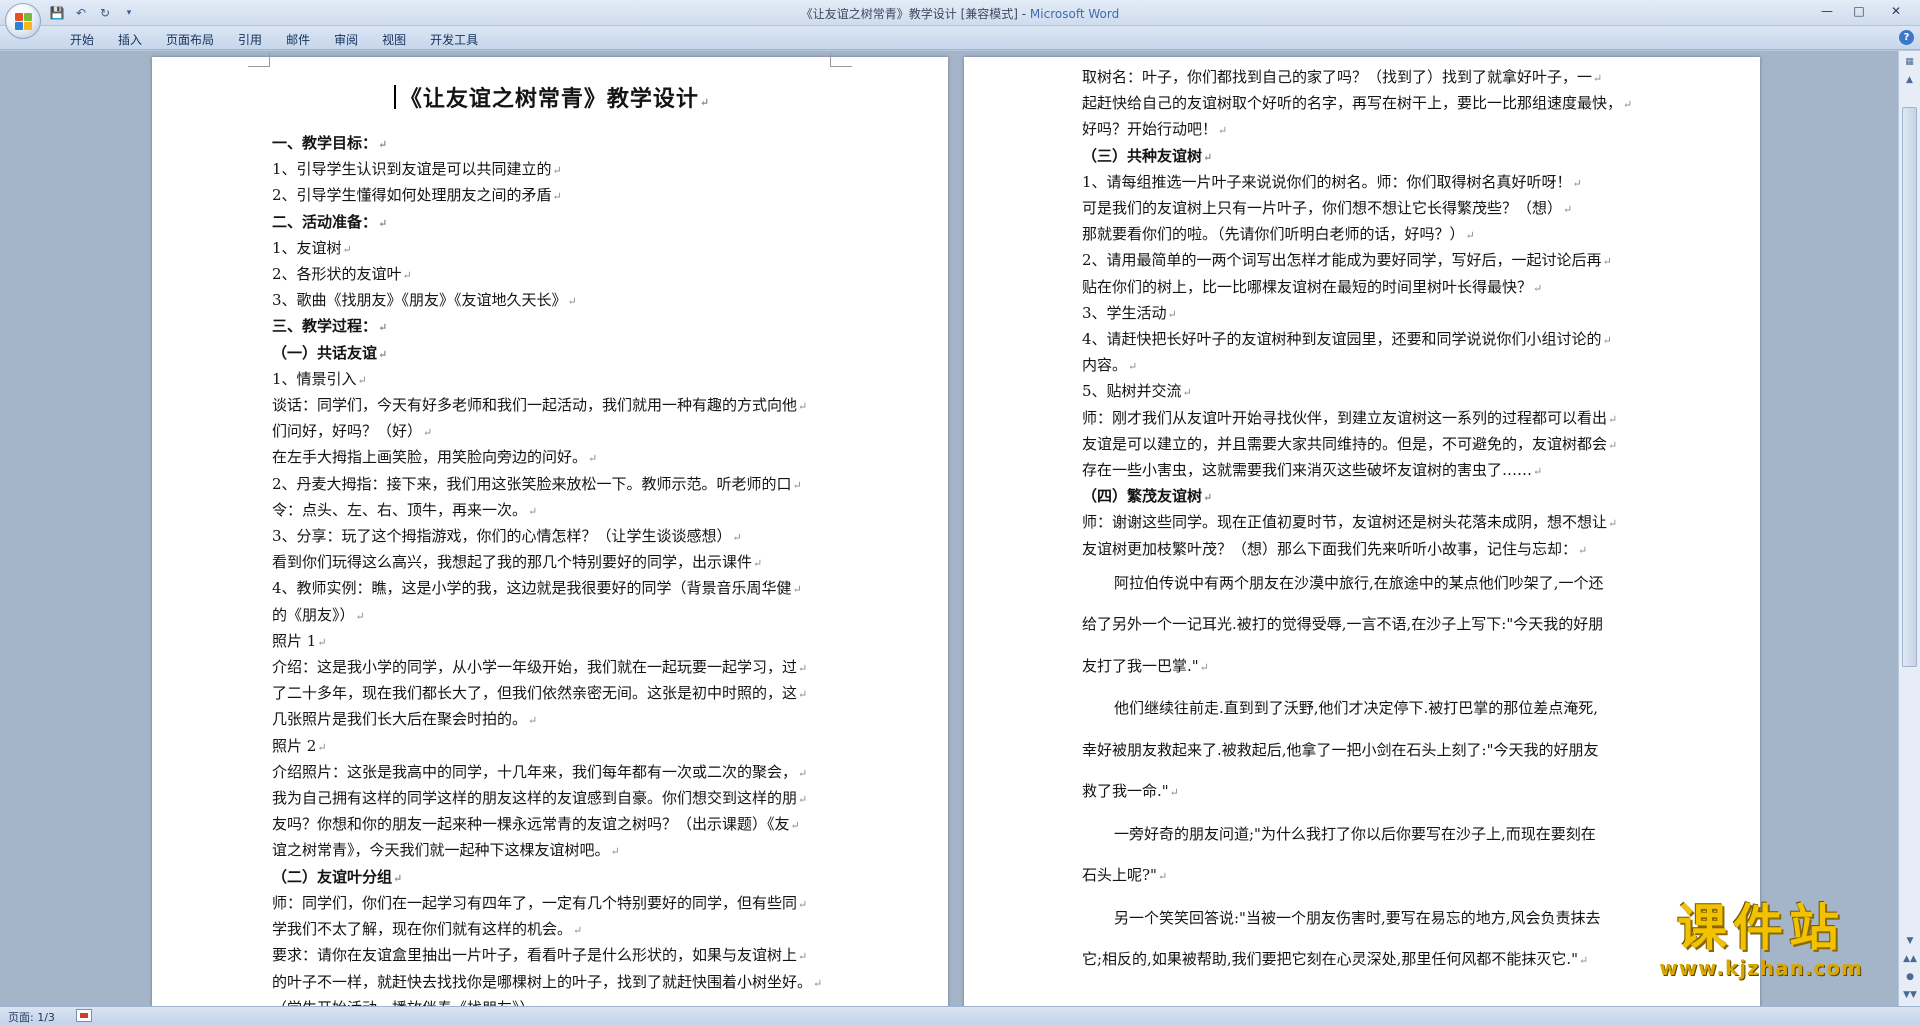 The image size is (1920, 1025). I want to click on line-text: 看到你们玩得这么高兴，我想起了我的那几个特别要好的同学，出示课件, so click(512, 562).